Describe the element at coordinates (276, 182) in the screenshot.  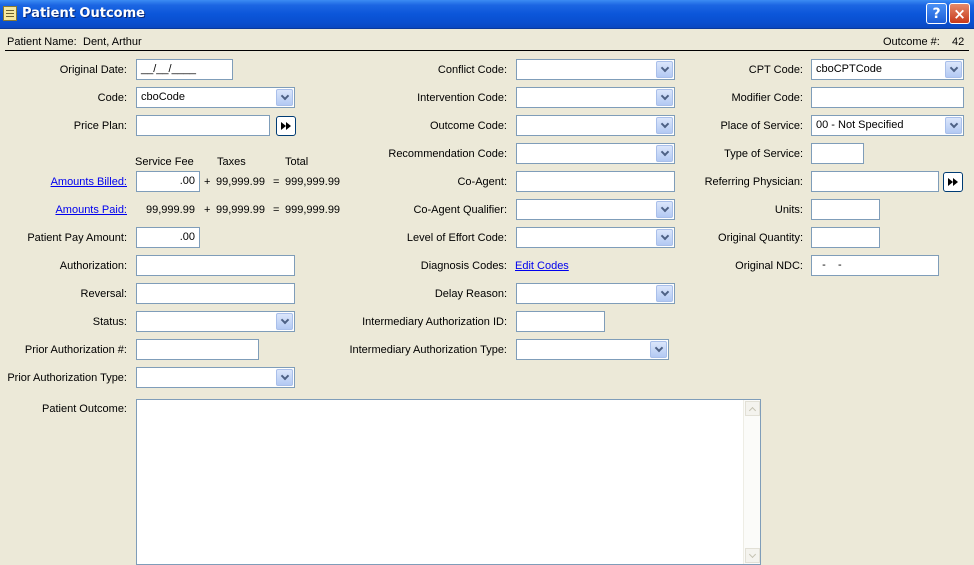
I see `billed-equals: =` at that location.